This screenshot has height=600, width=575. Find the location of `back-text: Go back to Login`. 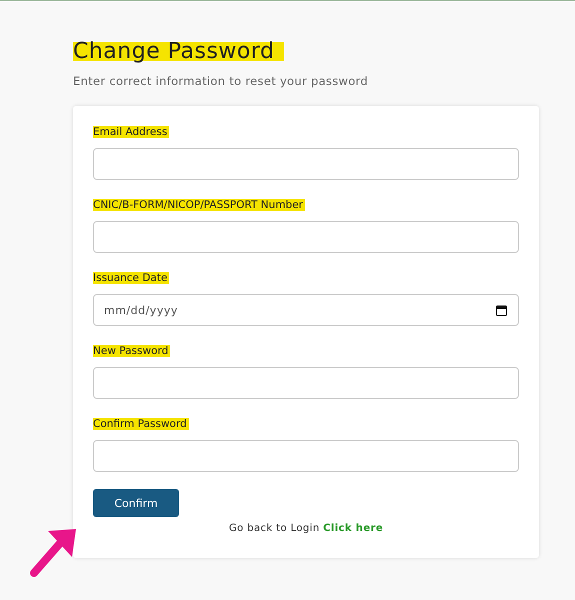

back-text: Go back to Login is located at coordinates (274, 528).